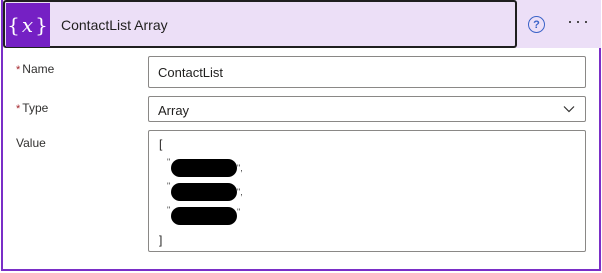  What do you see at coordinates (191, 72) in the screenshot?
I see `name-input-value: ContactList` at bounding box center [191, 72].